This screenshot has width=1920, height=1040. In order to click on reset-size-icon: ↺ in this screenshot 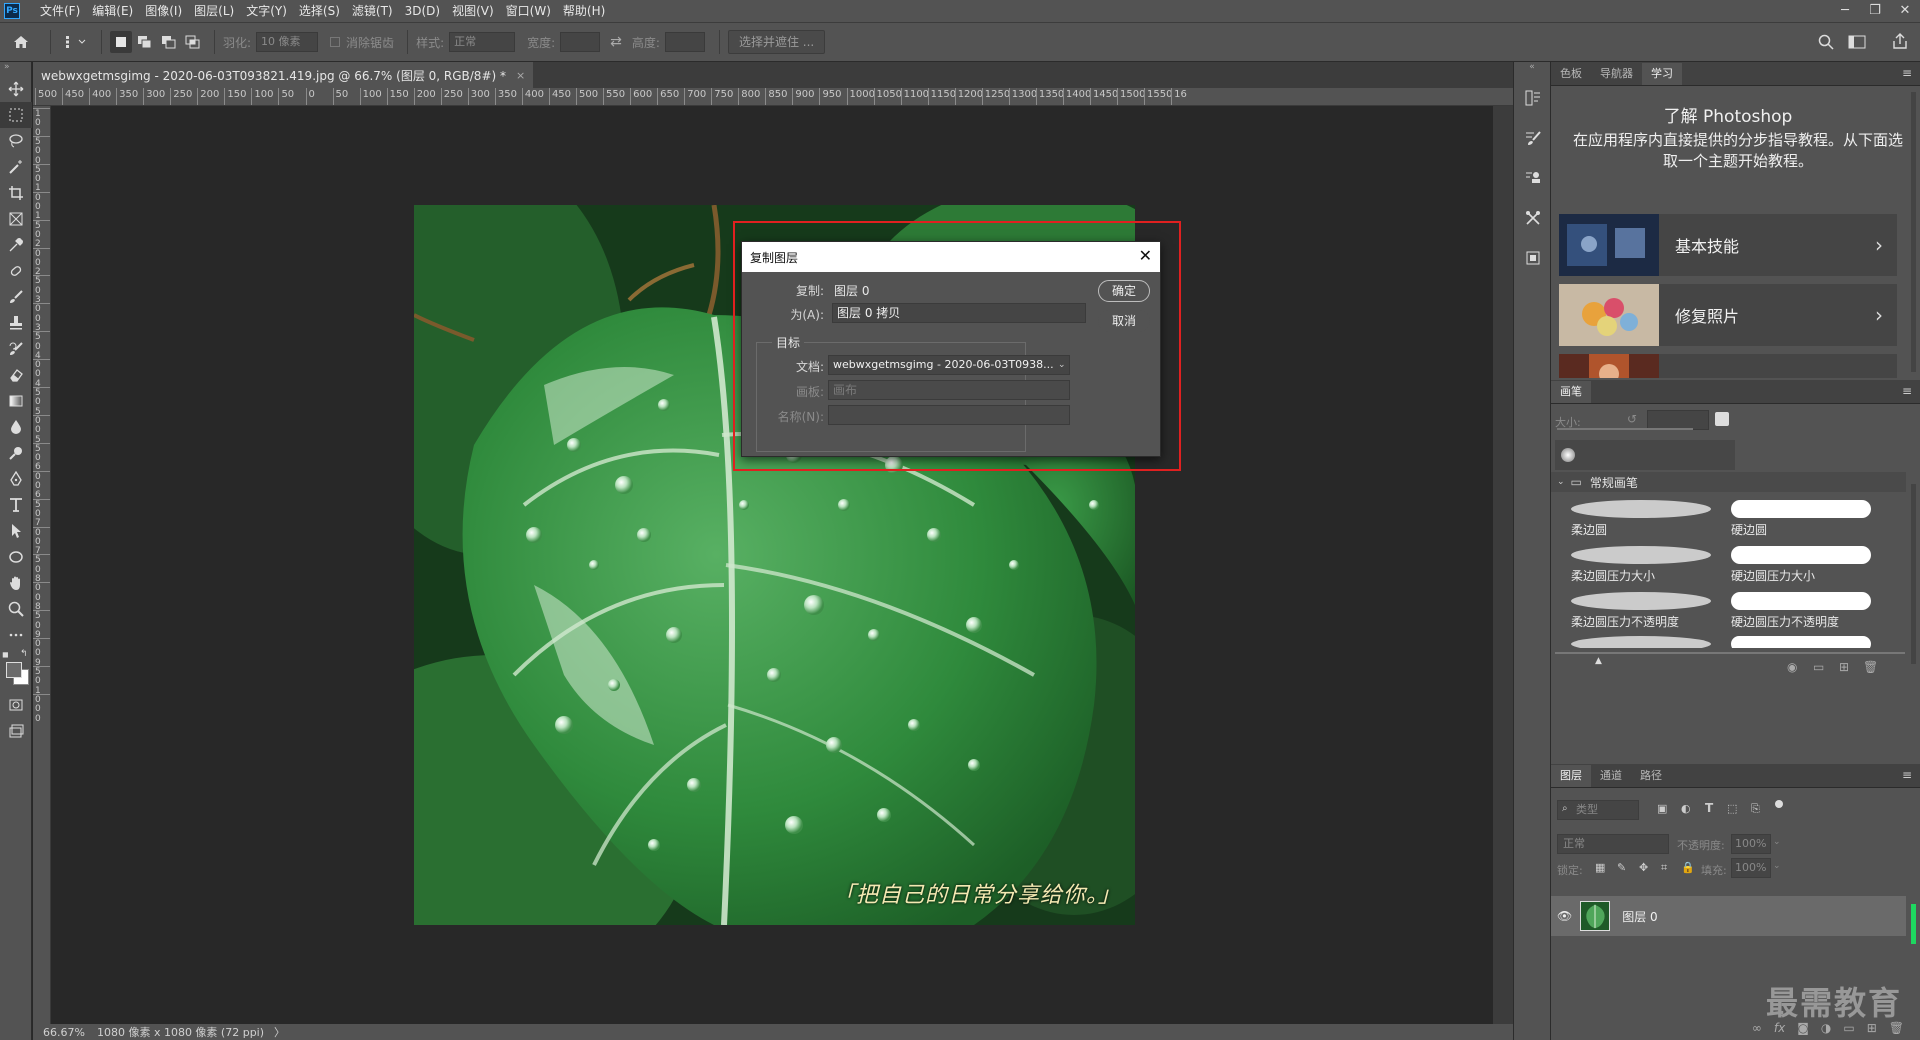, I will do `click(1632, 419)`.